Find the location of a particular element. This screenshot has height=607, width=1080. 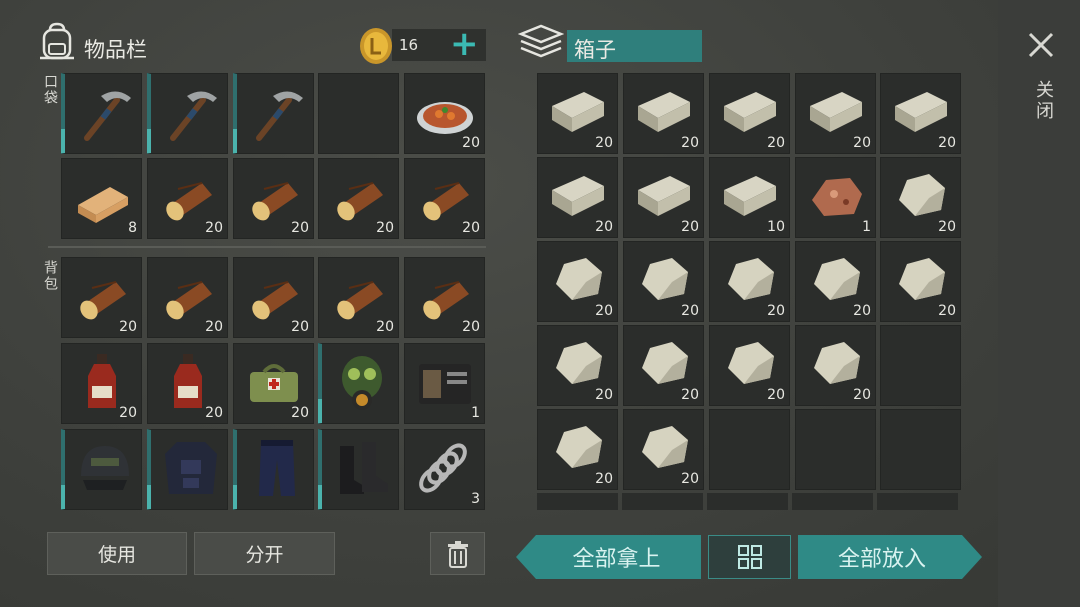

backpack-icon is located at coordinates (57, 41).